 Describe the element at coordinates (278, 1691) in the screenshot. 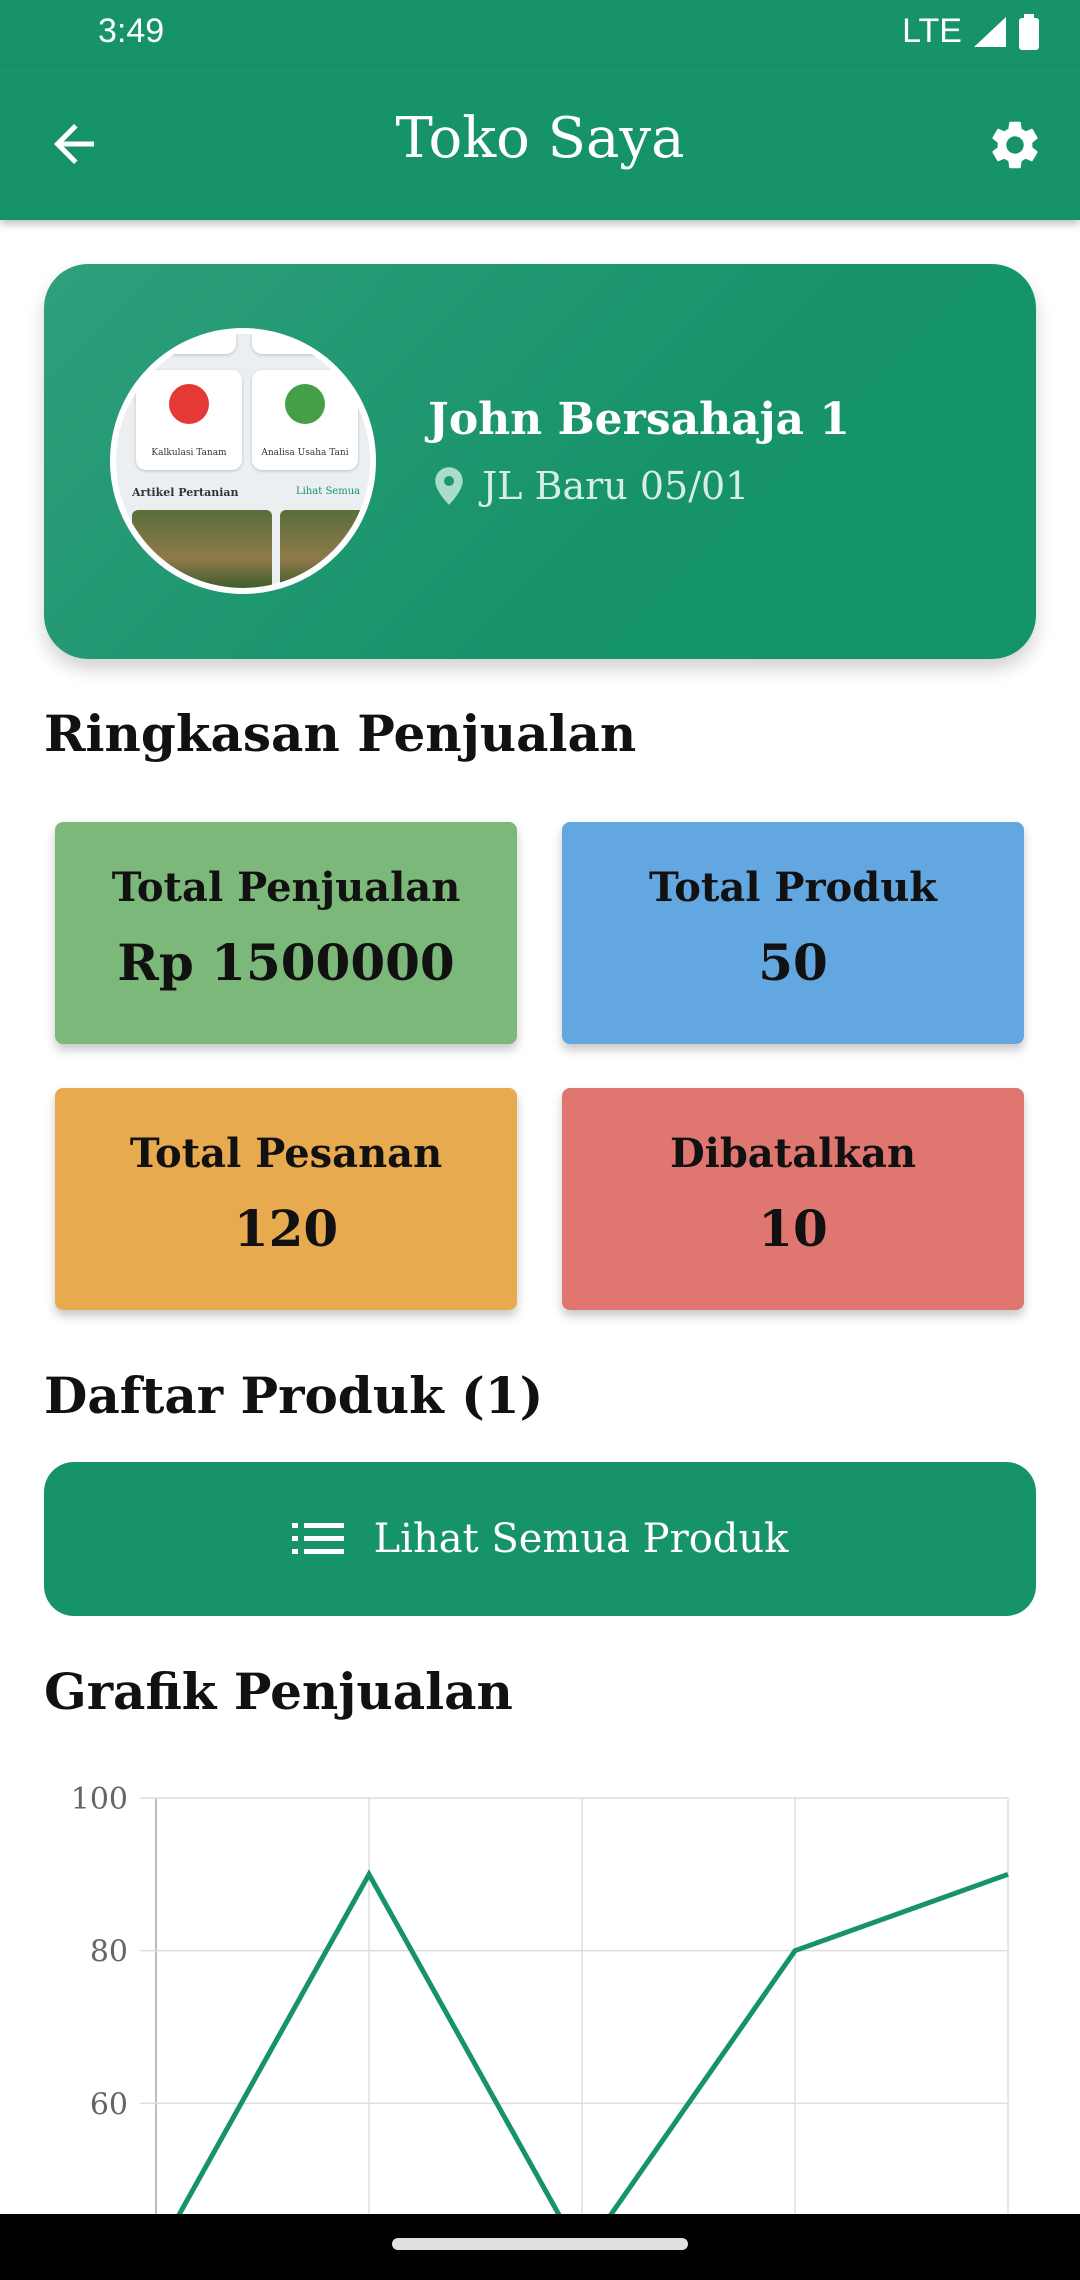

I see `chart-title: Grafik Penjualan` at that location.